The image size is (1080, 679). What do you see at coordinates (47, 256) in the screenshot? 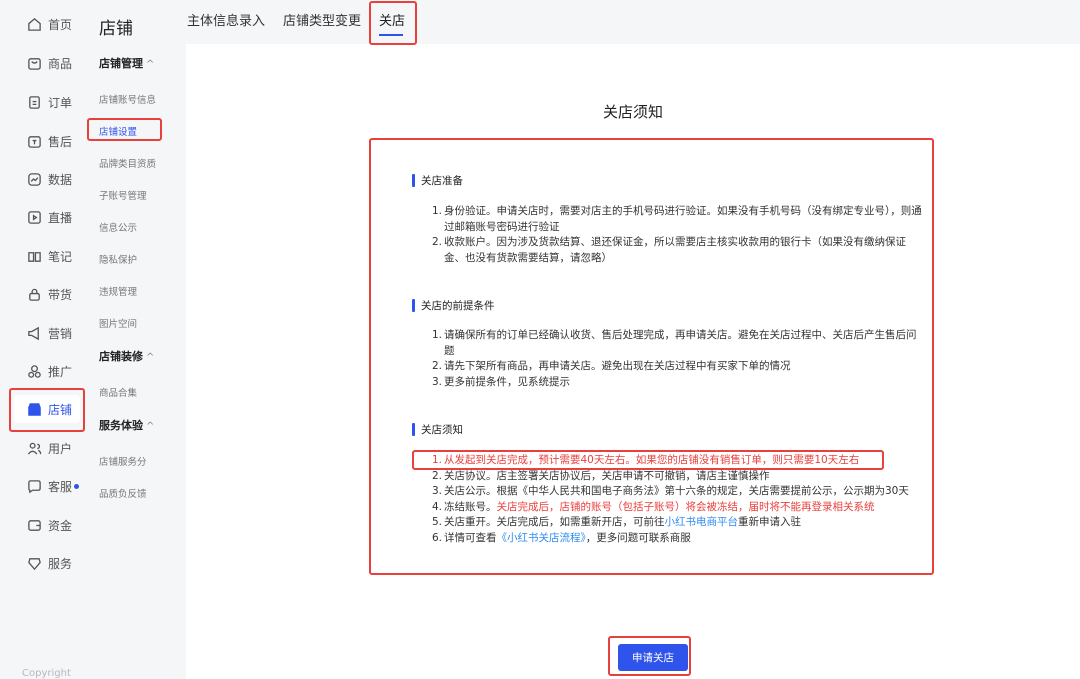
I see `nav-notes: 笔记` at bounding box center [47, 256].